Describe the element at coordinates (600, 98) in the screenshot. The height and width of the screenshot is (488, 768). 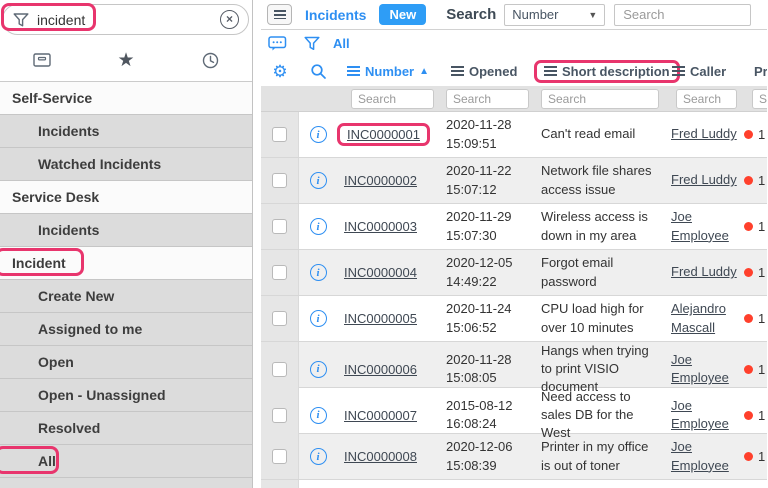
I see `short-description-column-search-input` at that location.